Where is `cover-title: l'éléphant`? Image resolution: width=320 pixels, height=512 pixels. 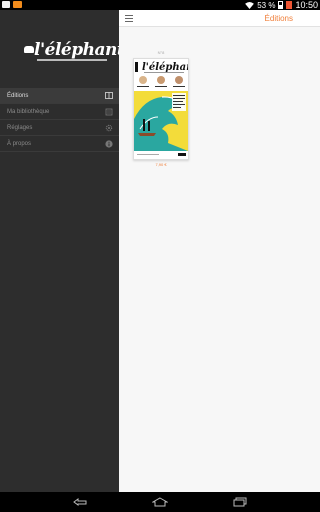 cover-title: l'éléphant is located at coordinates (165, 67).